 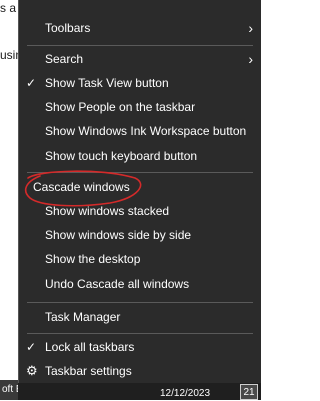 What do you see at coordinates (140, 28) in the screenshot?
I see `menu-item-toolbars: Toolbars ›` at bounding box center [140, 28].